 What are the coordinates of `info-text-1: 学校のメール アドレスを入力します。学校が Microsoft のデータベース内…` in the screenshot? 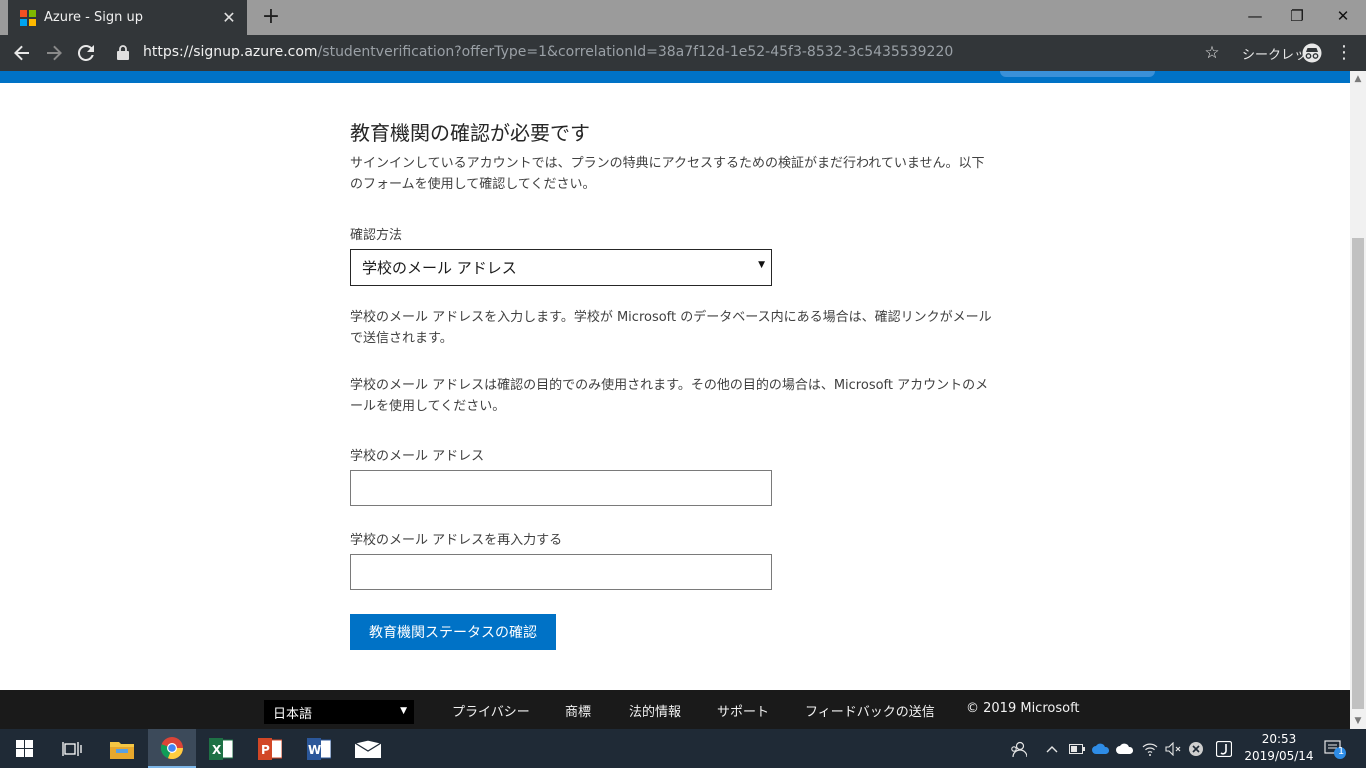 It's located at (671, 328).